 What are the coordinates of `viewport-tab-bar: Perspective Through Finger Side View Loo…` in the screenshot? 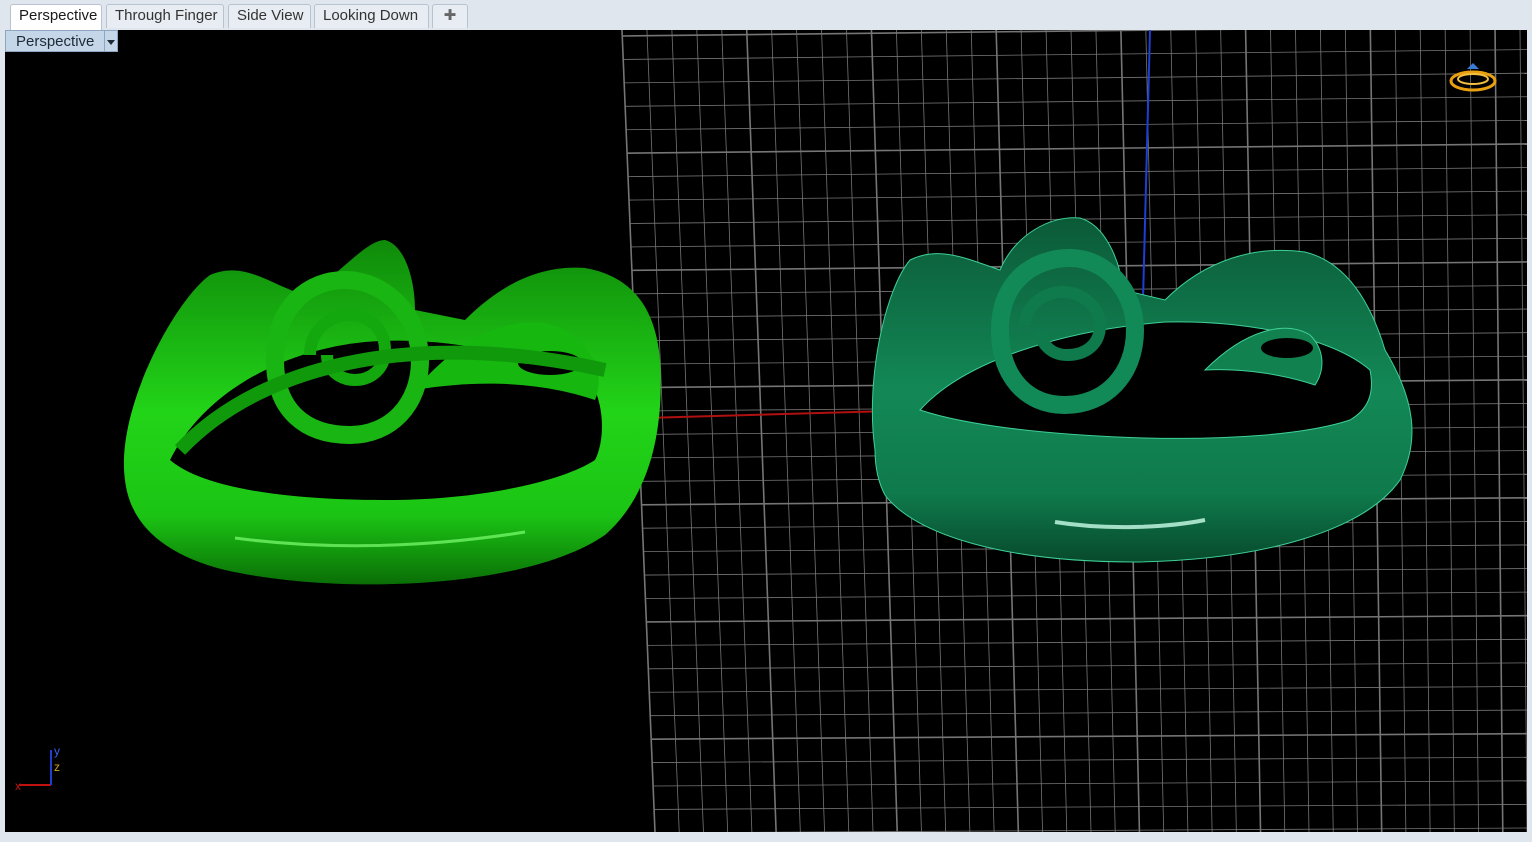 It's located at (766, 15).